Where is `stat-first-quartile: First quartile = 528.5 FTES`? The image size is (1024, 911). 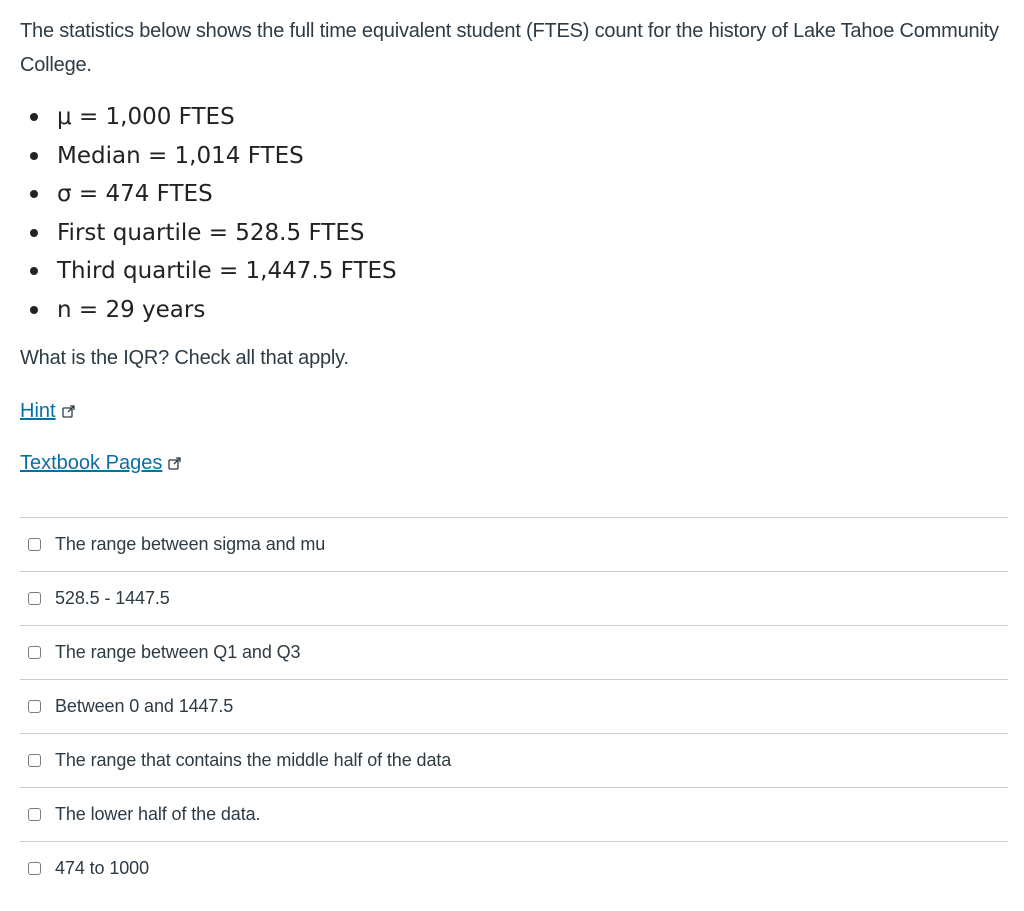 stat-first-quartile: First quartile = 528.5 FTES is located at coordinates (210, 233).